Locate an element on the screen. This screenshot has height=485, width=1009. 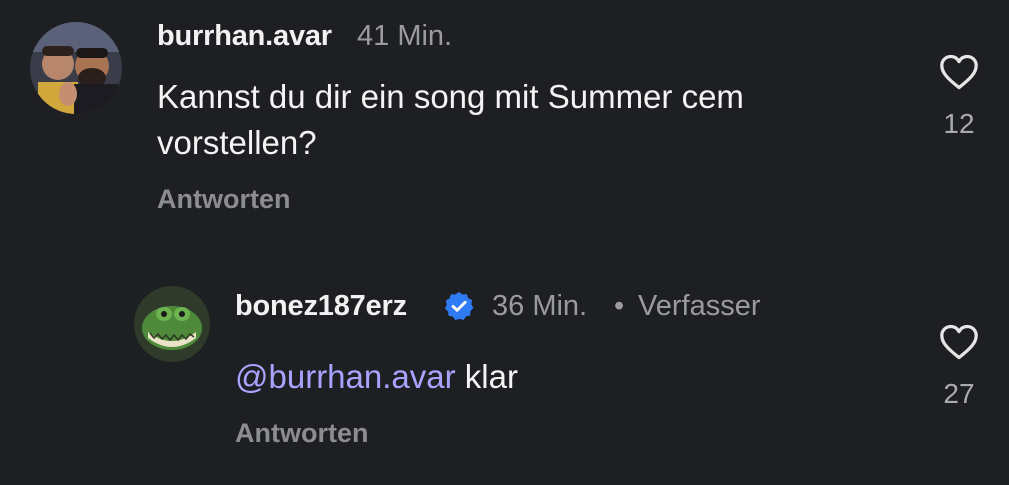
reply-button-2: Antworten is located at coordinates (301, 433).